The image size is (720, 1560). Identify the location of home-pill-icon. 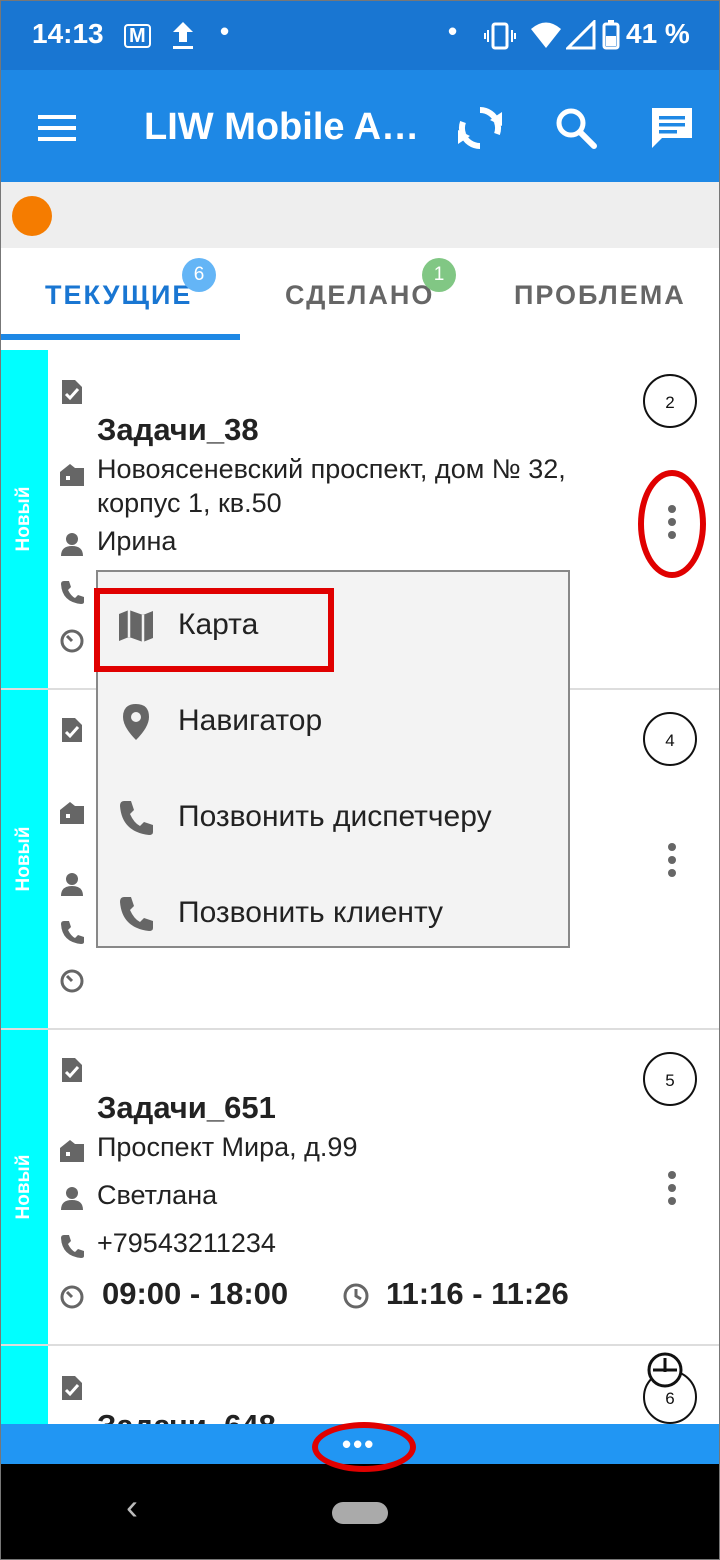
(360, 1513).